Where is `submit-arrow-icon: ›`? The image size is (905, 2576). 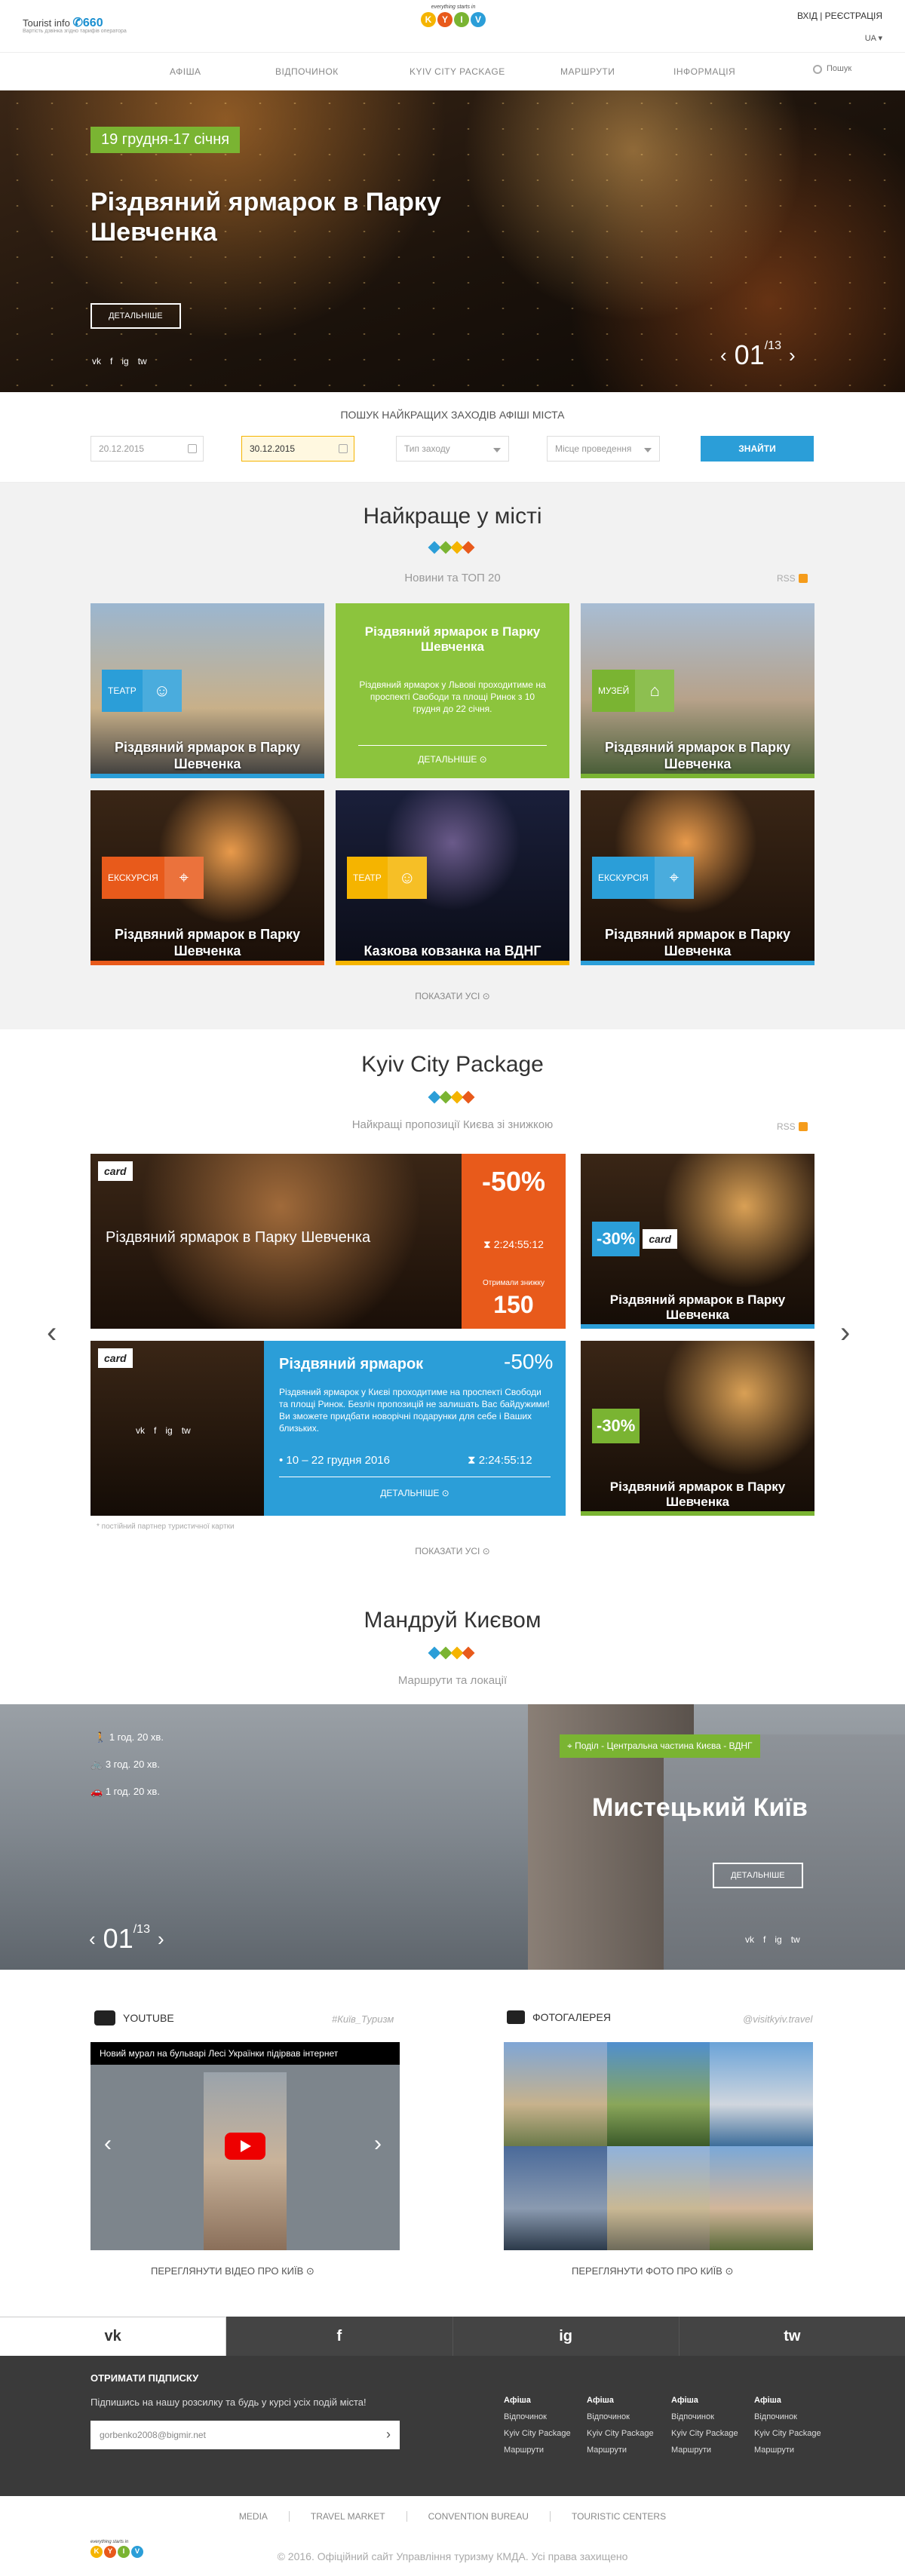 submit-arrow-icon: › is located at coordinates (388, 2435).